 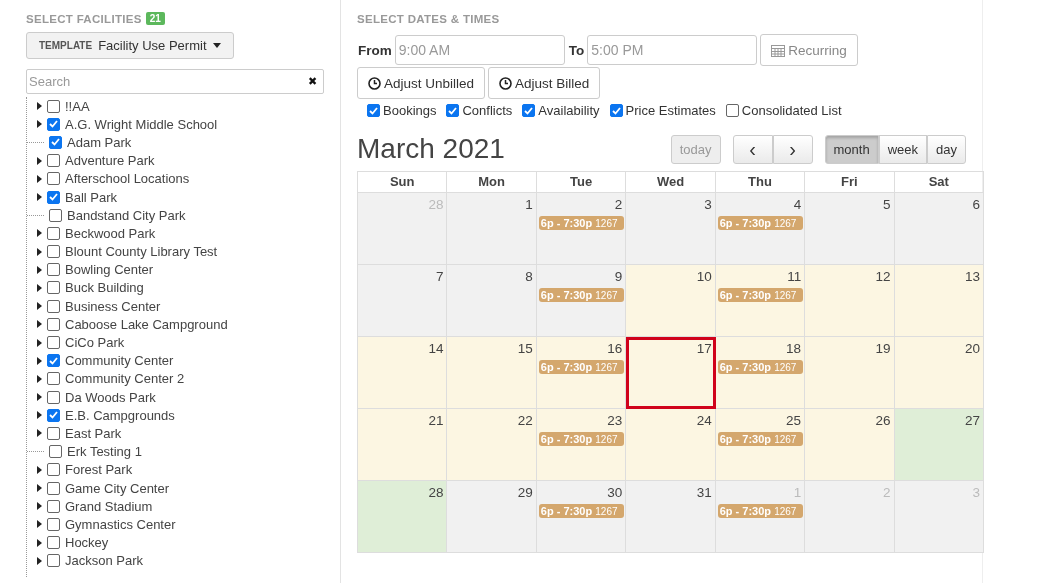 What do you see at coordinates (939, 229) in the screenshot?
I see `day-cell: 6` at bounding box center [939, 229].